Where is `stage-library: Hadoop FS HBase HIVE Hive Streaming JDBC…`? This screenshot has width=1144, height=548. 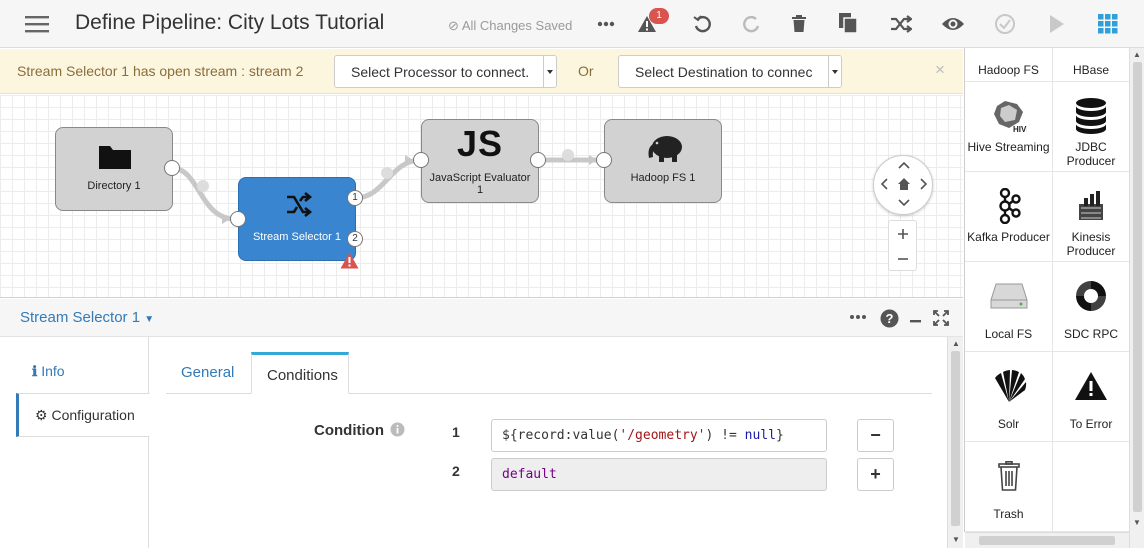 stage-library: Hadoop FS HBase HIVE Hive Streaming JDBC… is located at coordinates (1046, 290).